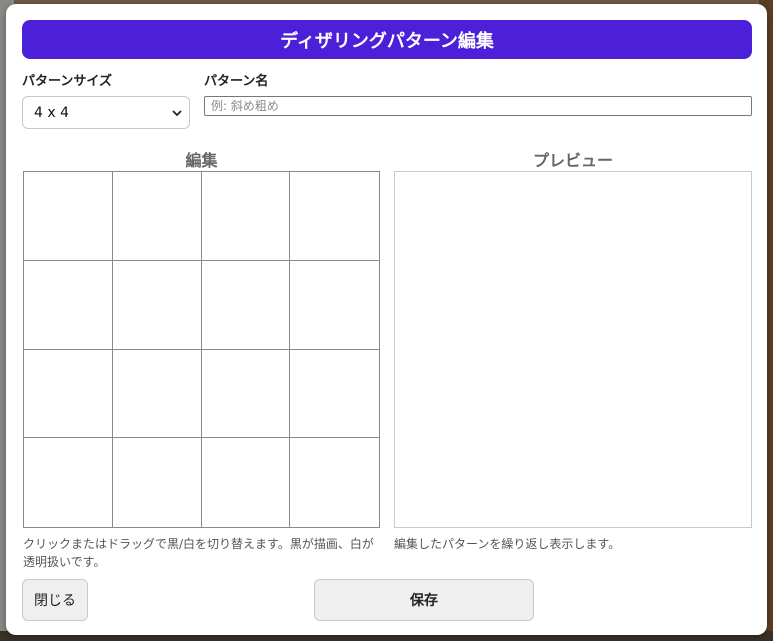 This screenshot has width=773, height=641. What do you see at coordinates (507, 544) in the screenshot?
I see `preview-help-text: 編集したパターンを繰り返し表示します。` at bounding box center [507, 544].